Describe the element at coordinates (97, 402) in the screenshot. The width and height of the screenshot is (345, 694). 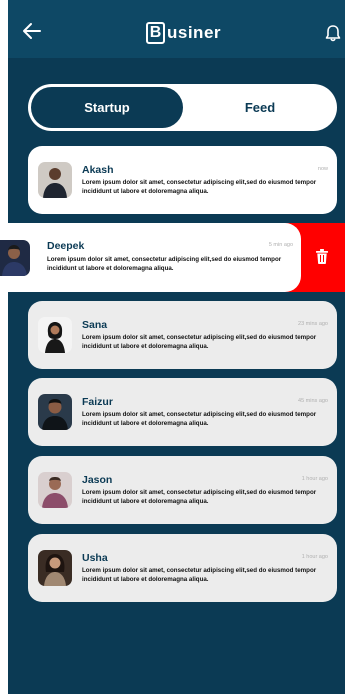
I see `sender-name: Faizur` at that location.